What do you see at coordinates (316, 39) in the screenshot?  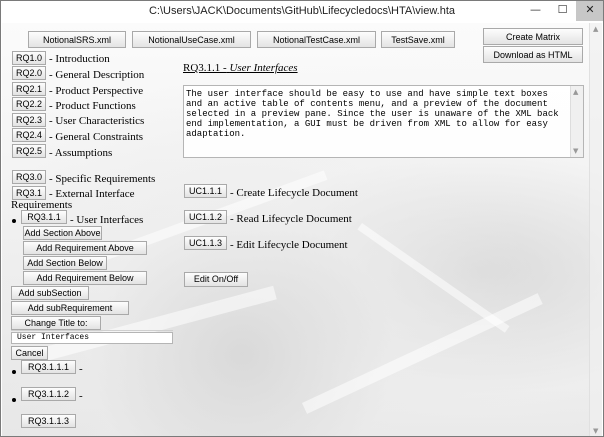 I see `file-button-notional-test-case: NotionalTestCase.xml` at bounding box center [316, 39].